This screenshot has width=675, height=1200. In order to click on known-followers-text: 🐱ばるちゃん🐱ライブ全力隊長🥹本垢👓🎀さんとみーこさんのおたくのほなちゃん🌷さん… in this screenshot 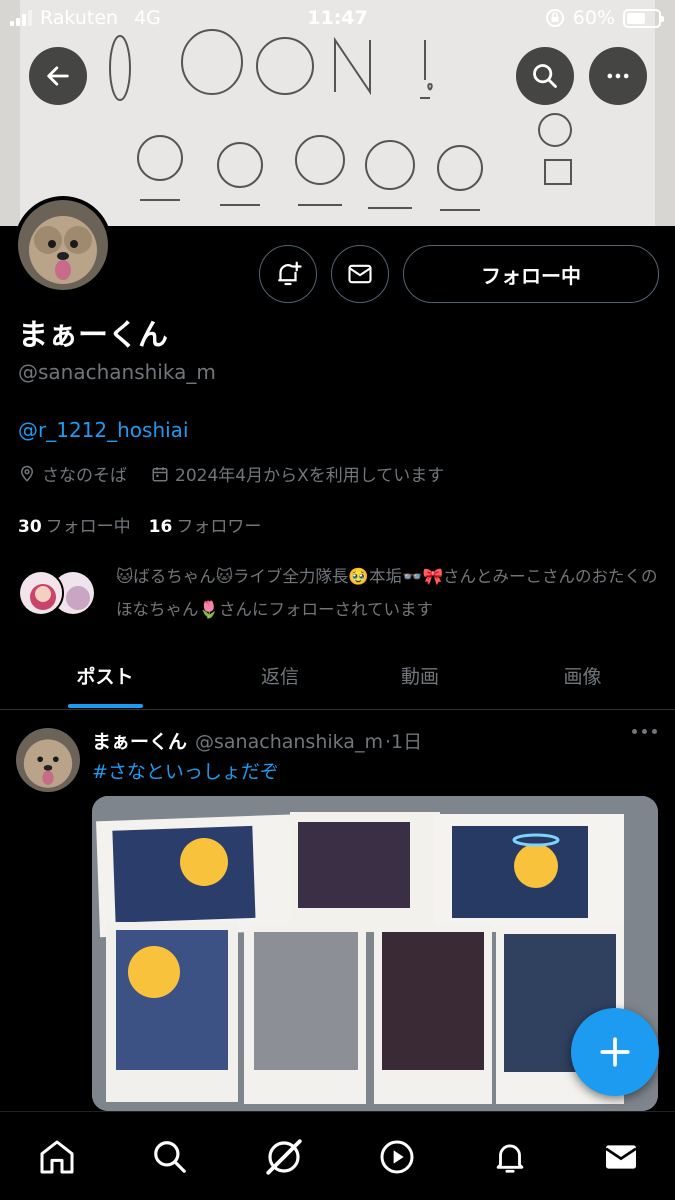, I will do `click(387, 593)`.